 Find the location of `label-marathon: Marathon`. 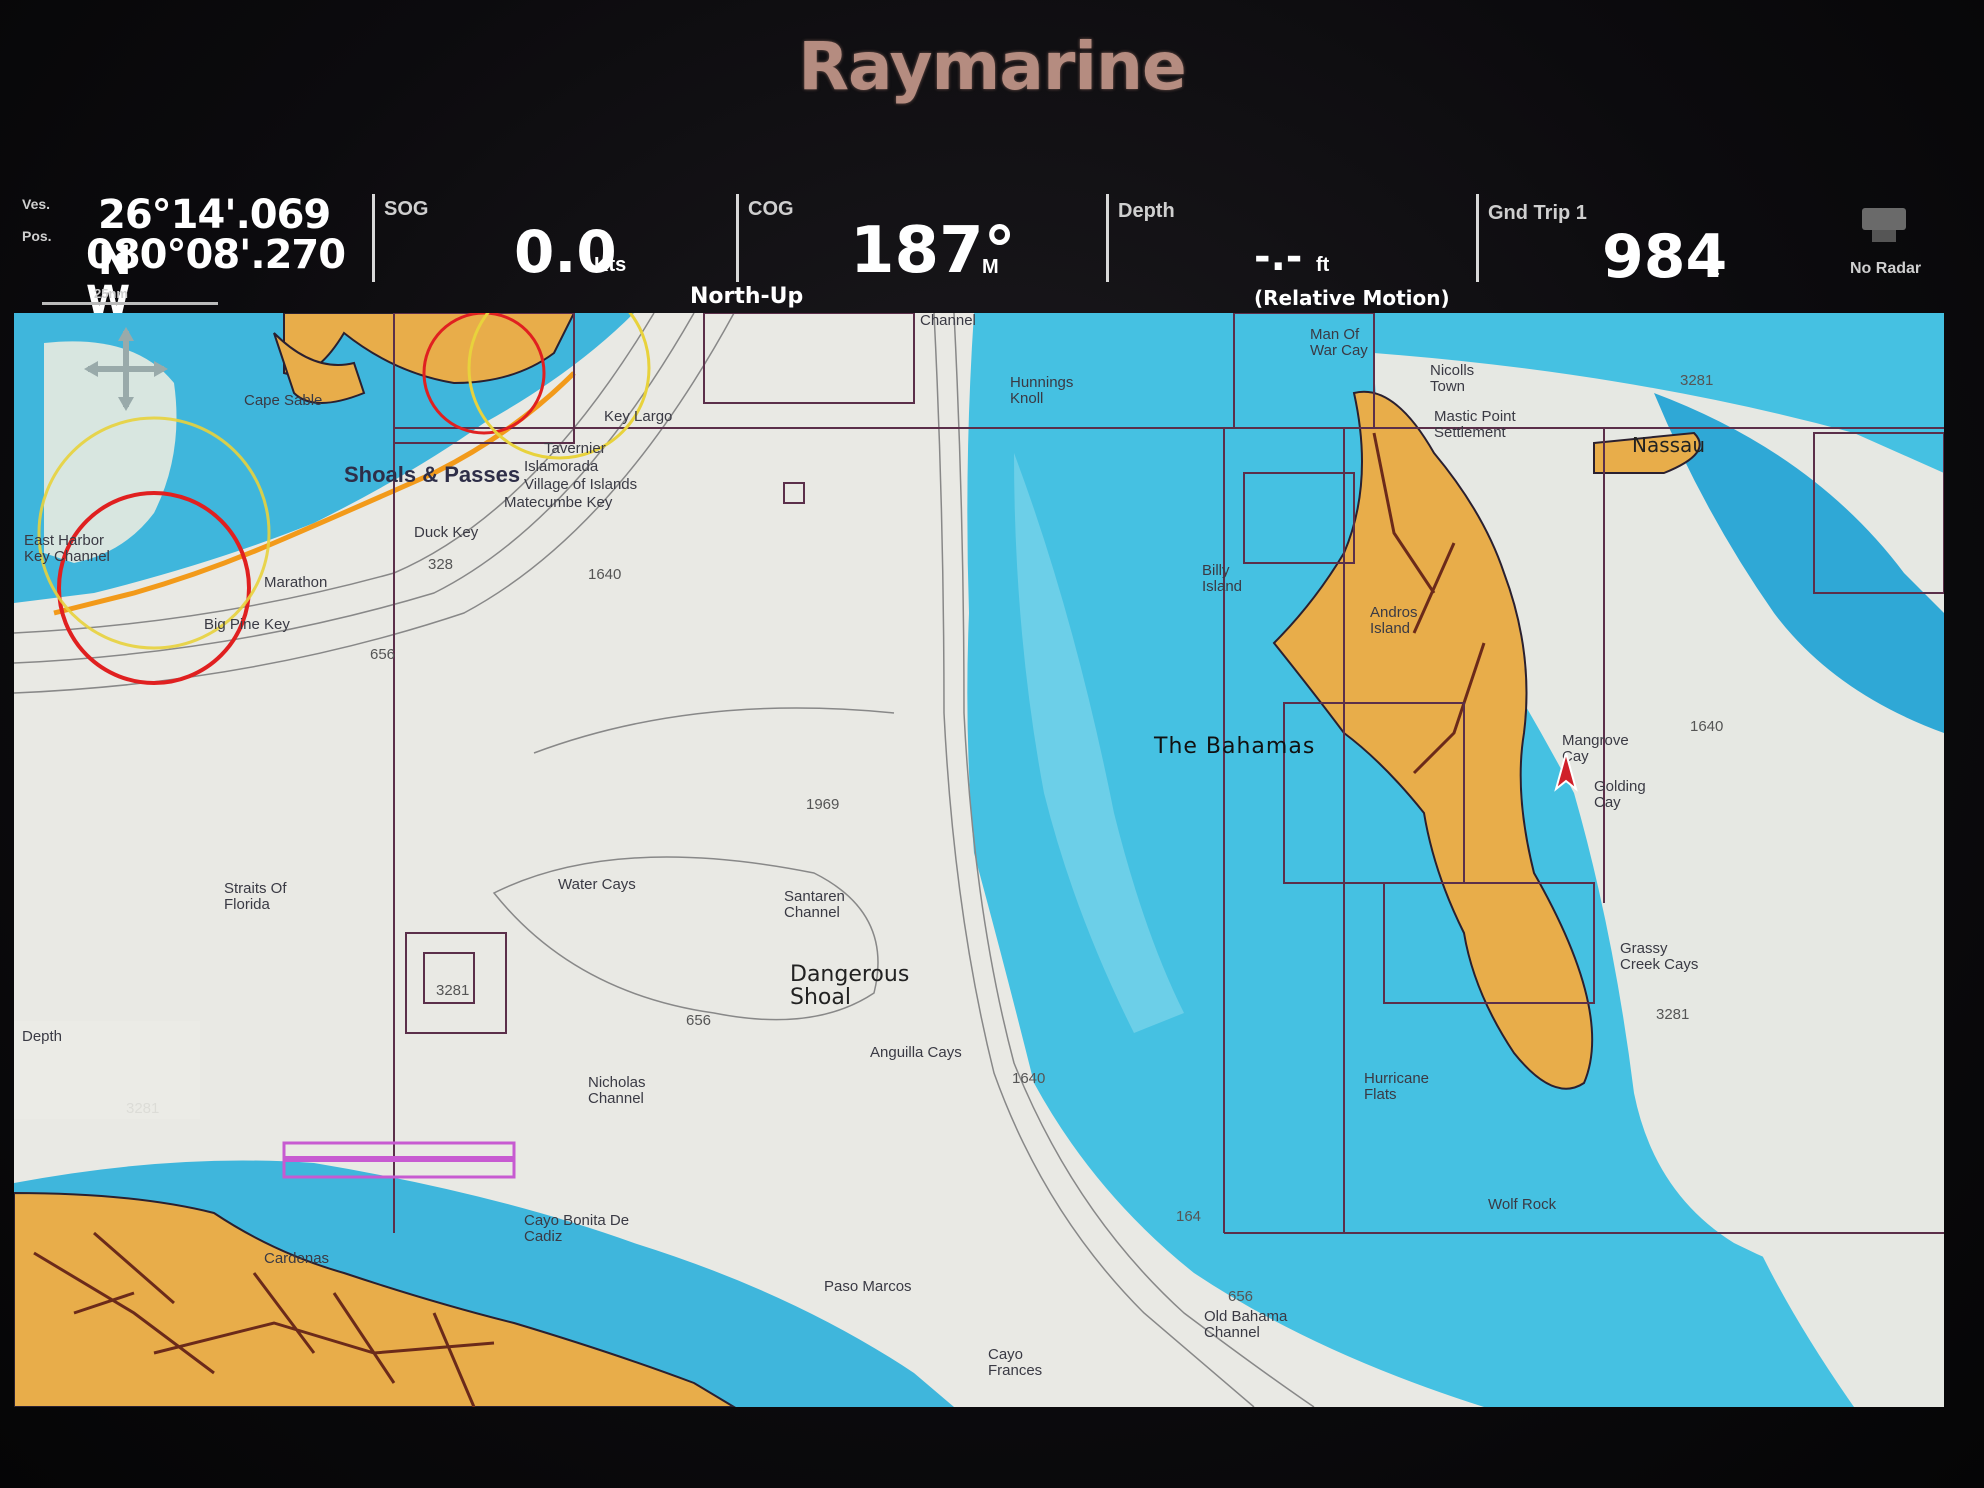

label-marathon: Marathon is located at coordinates (296, 582).